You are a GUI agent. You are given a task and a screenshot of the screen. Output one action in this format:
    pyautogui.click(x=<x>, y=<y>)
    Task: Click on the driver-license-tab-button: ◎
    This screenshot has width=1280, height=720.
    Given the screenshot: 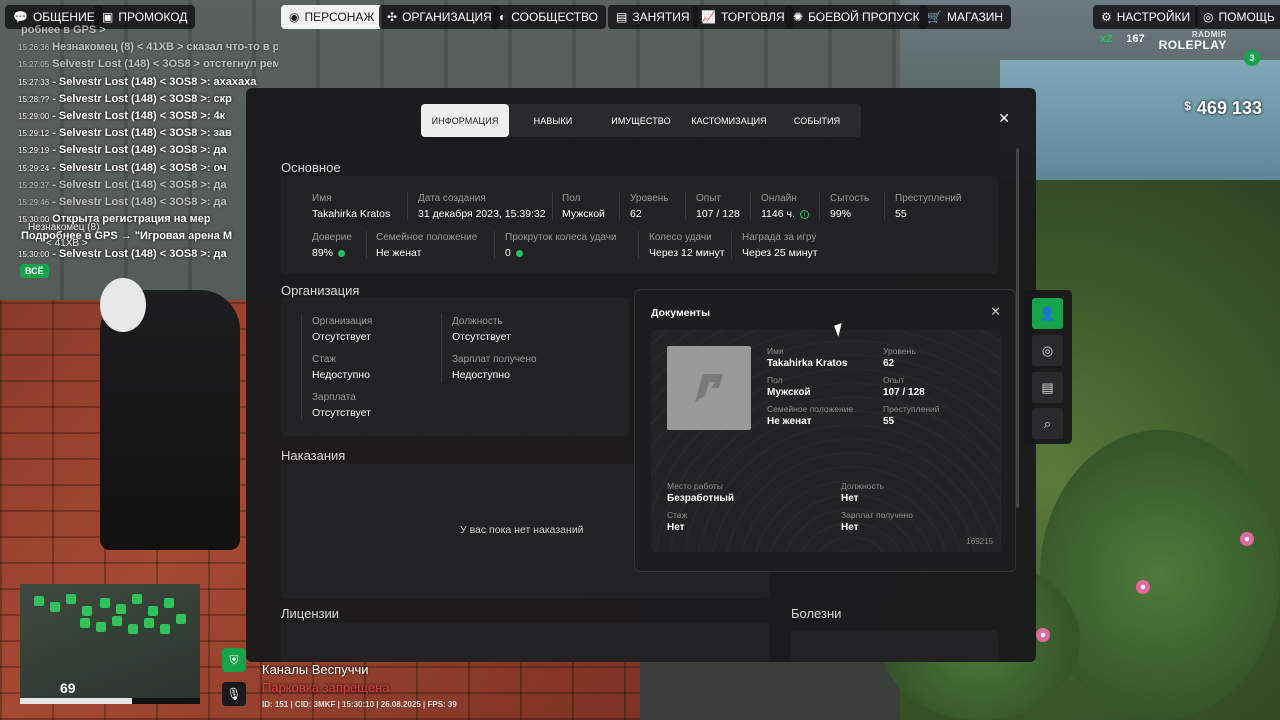 What is the action you would take?
    pyautogui.click(x=1047, y=350)
    